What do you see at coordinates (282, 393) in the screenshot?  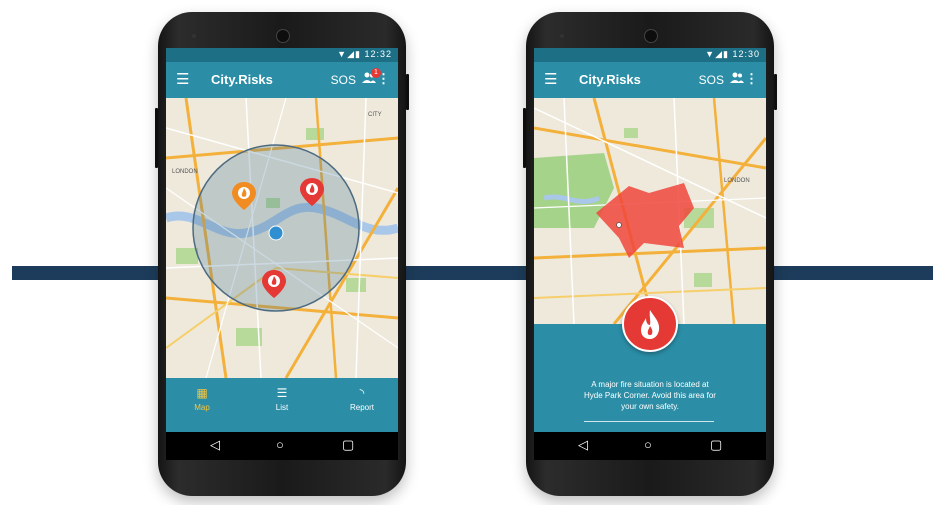 I see `list-icon: ☰` at bounding box center [282, 393].